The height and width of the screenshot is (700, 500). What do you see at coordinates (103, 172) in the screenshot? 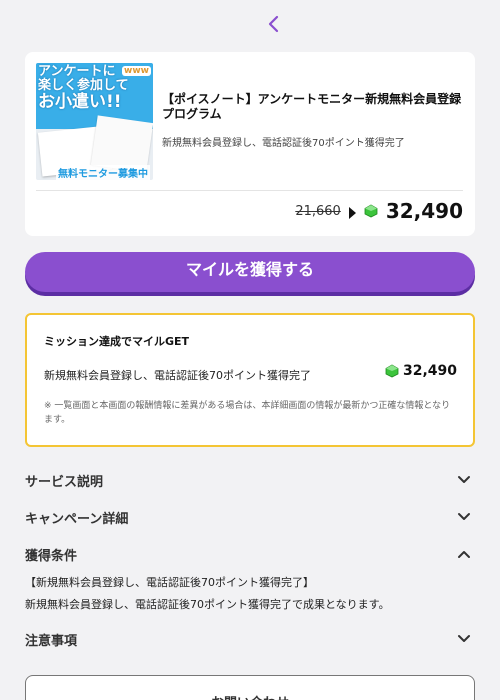
I see `banner-tagline: 無料モニター募集中` at bounding box center [103, 172].